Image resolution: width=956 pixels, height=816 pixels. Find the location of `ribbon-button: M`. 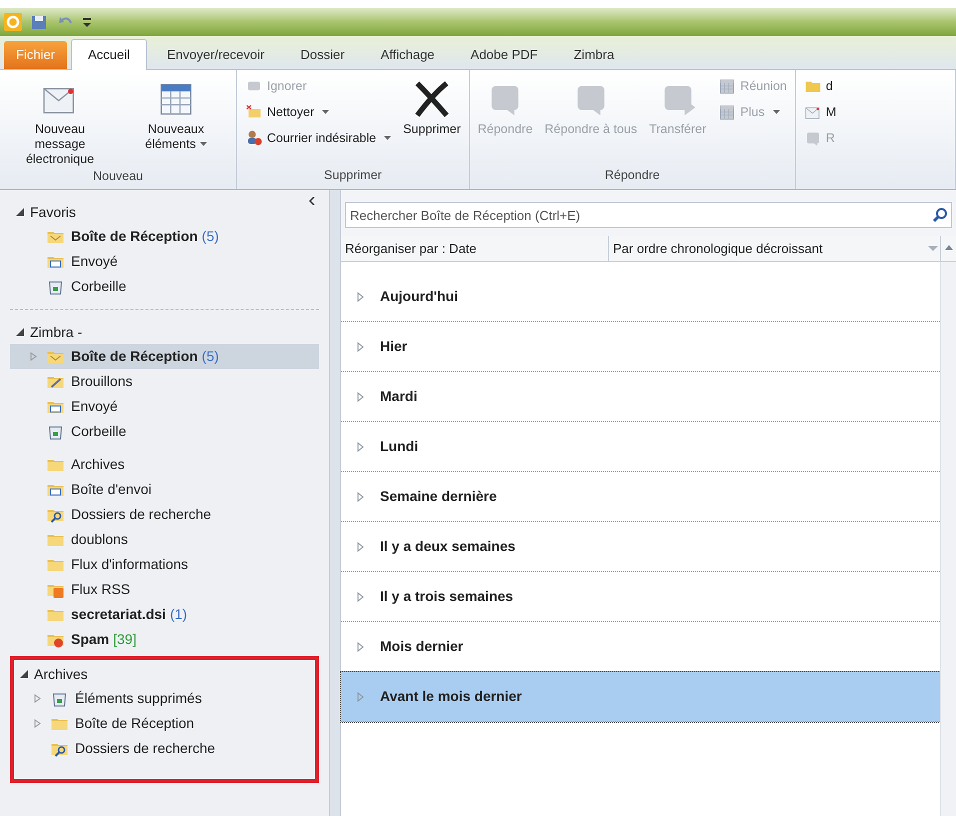

ribbon-button: M is located at coordinates (820, 112).